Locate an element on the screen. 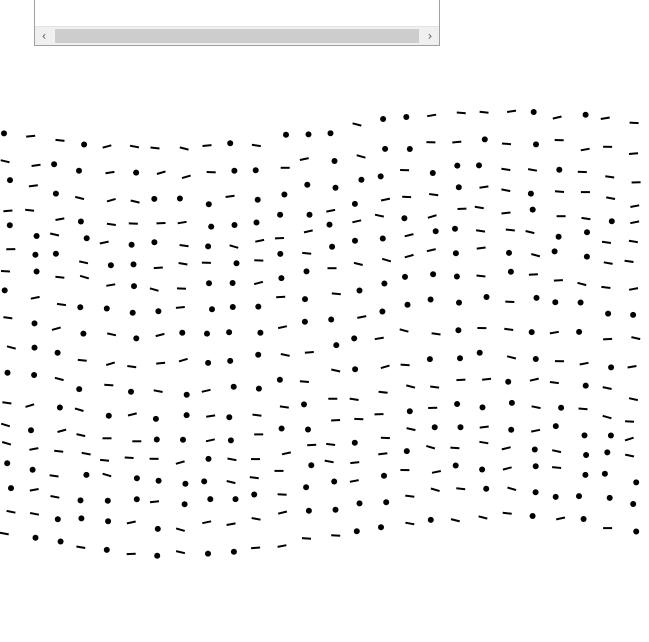  scrollbar-thumb is located at coordinates (237, 36).